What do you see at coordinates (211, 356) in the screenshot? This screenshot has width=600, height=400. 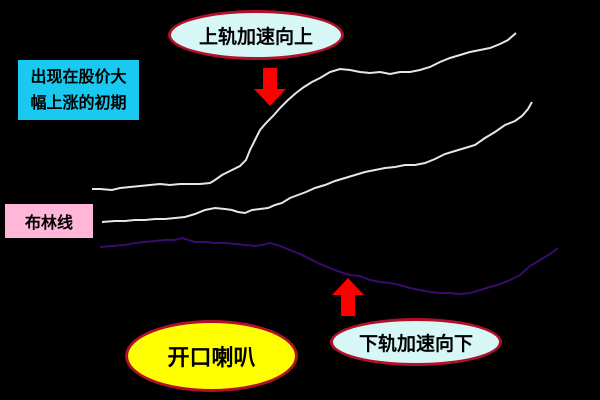 I see `bands-opening-callout: 开口喇叭` at bounding box center [211, 356].